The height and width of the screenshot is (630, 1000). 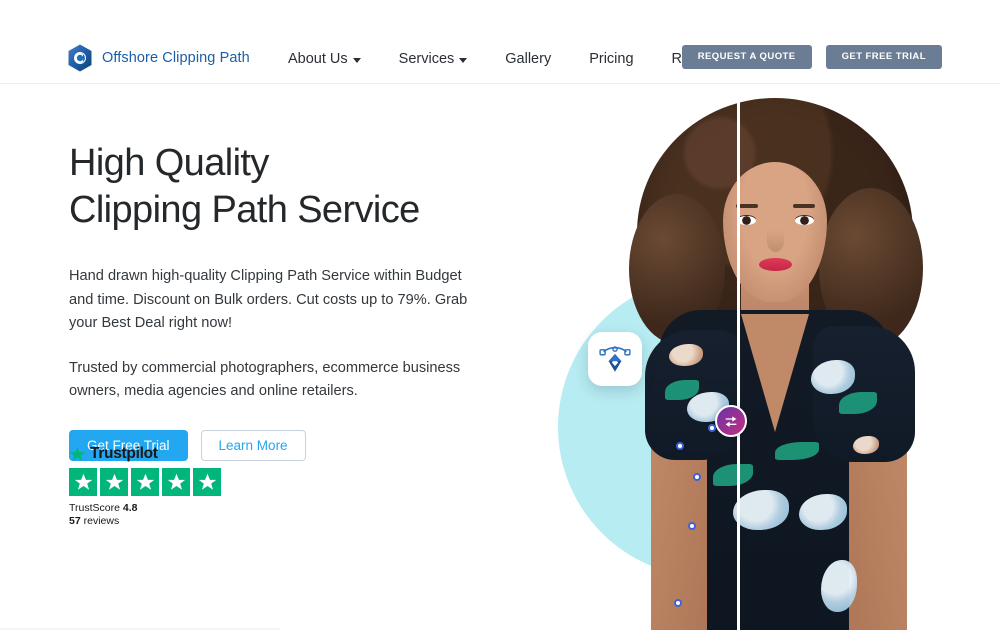 I want to click on trustpilot-star-icon, so click(x=77, y=454).